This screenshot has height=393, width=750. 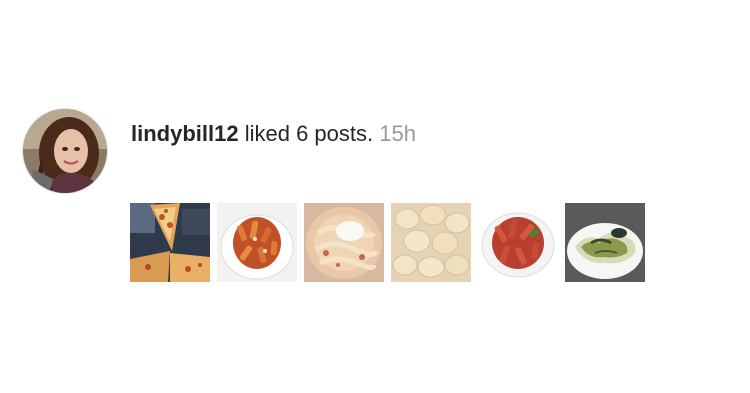 I want to click on post-thumbnail-creamy-pasta, so click(x=344, y=242).